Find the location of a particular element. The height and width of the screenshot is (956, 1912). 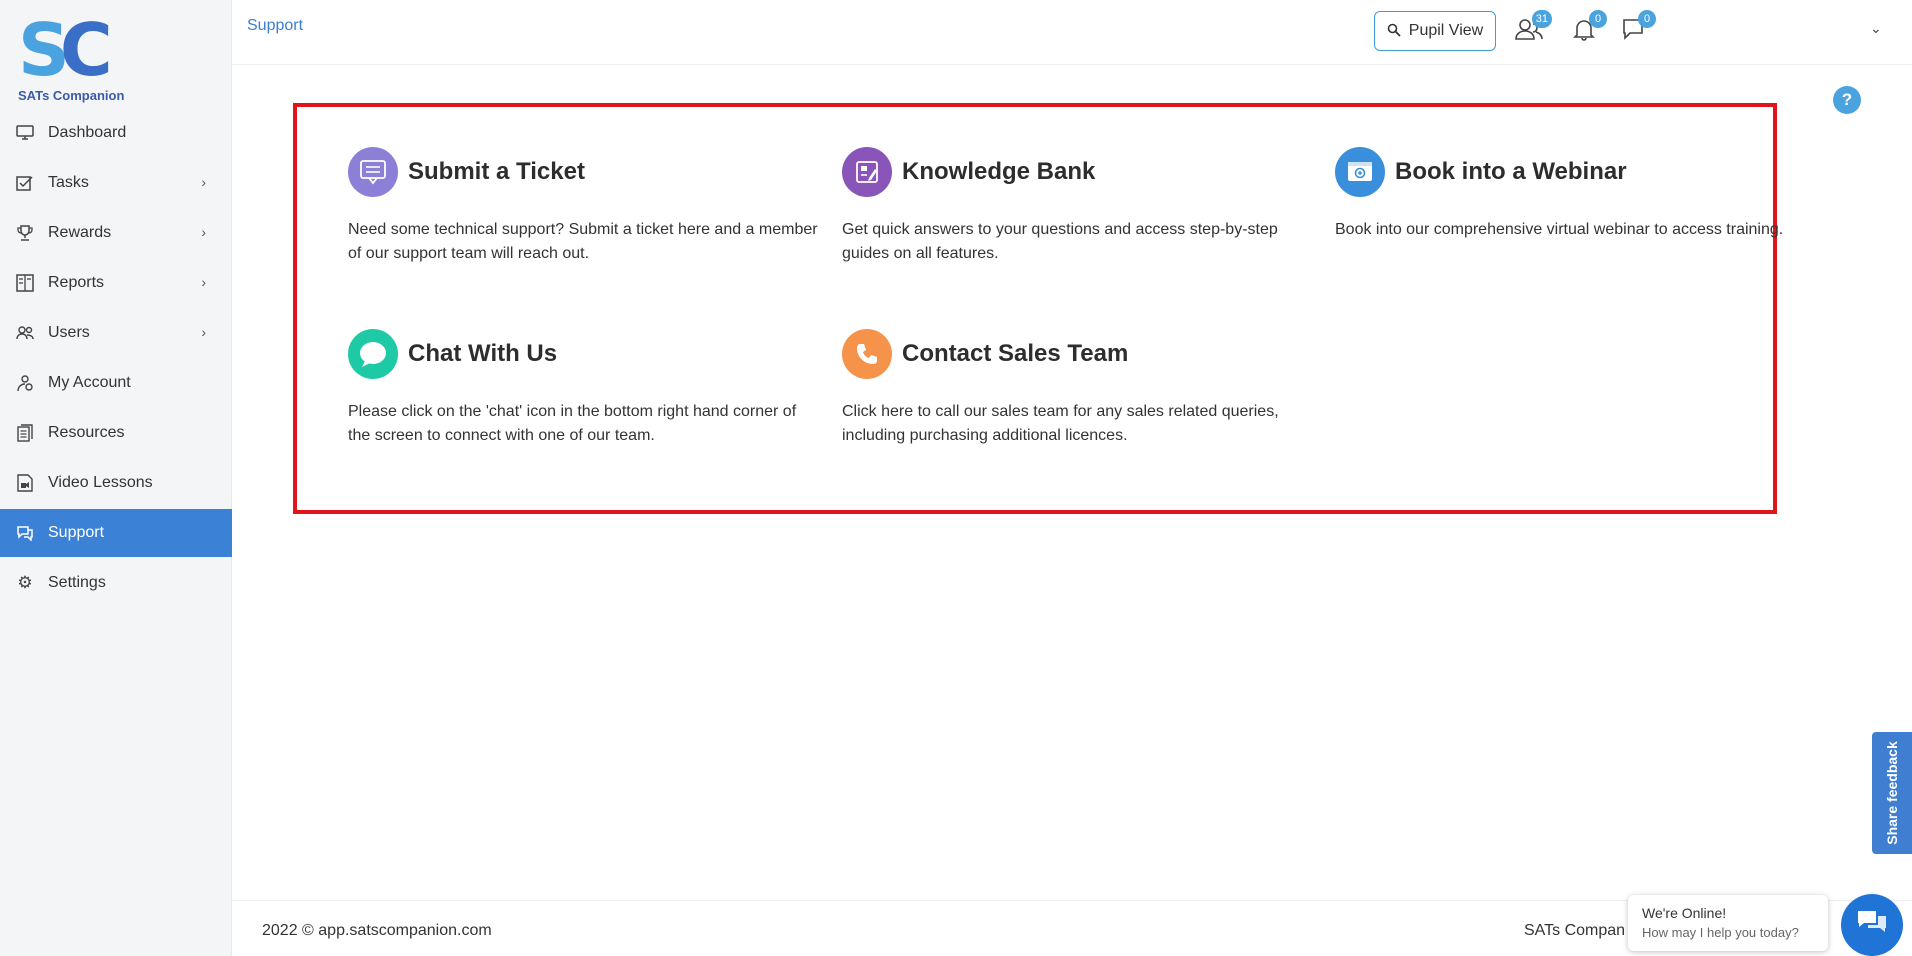

users-icon is located at coordinates (25, 333).